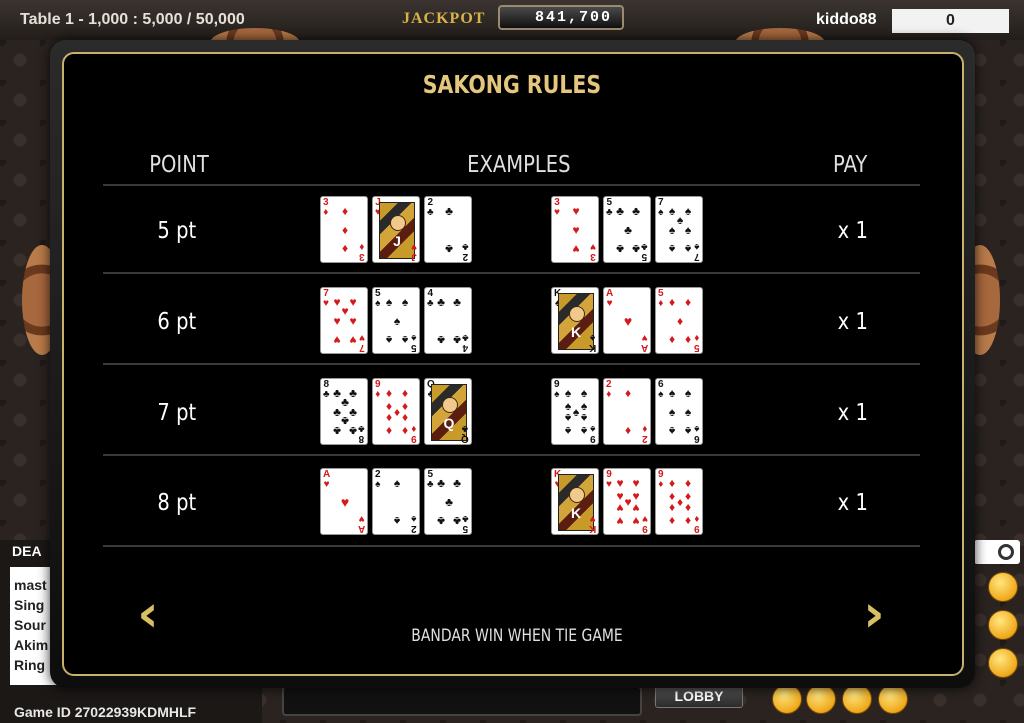  I want to click on chat-input, so click(462, 701).